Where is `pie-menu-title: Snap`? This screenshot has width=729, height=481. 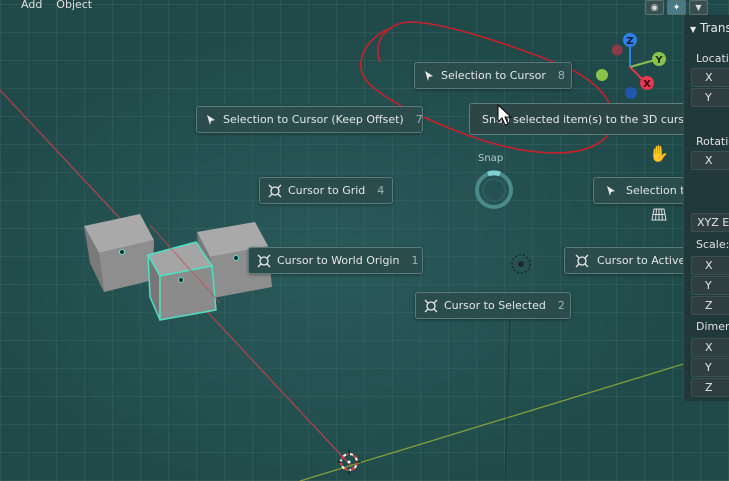
pie-menu-title: Snap is located at coordinates (491, 158).